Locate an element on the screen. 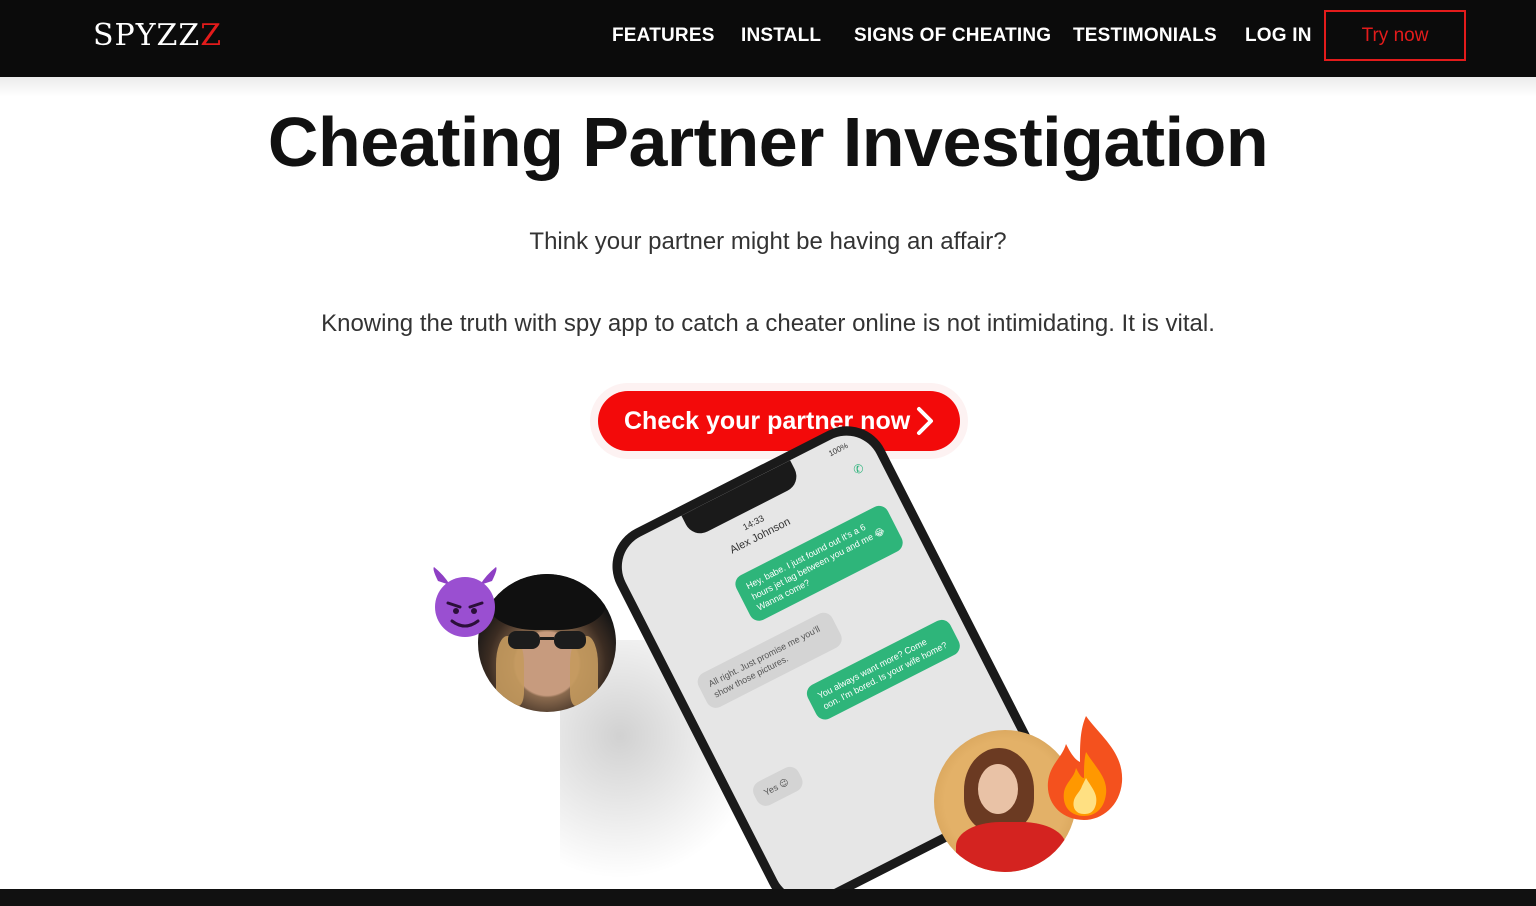 The height and width of the screenshot is (906, 1536). avatar-face is located at coordinates (998, 789).